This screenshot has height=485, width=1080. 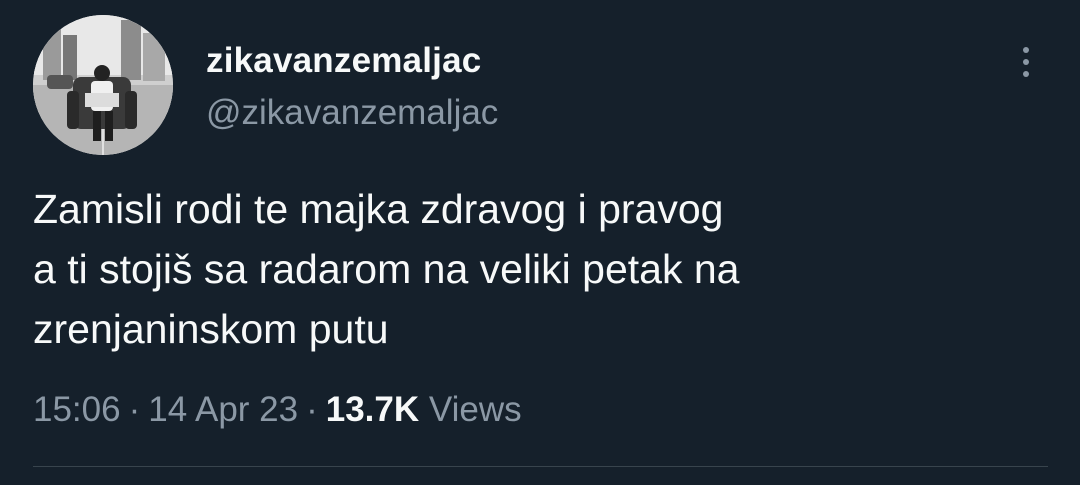 I want to click on tweet-time: 15:06, so click(x=77, y=409).